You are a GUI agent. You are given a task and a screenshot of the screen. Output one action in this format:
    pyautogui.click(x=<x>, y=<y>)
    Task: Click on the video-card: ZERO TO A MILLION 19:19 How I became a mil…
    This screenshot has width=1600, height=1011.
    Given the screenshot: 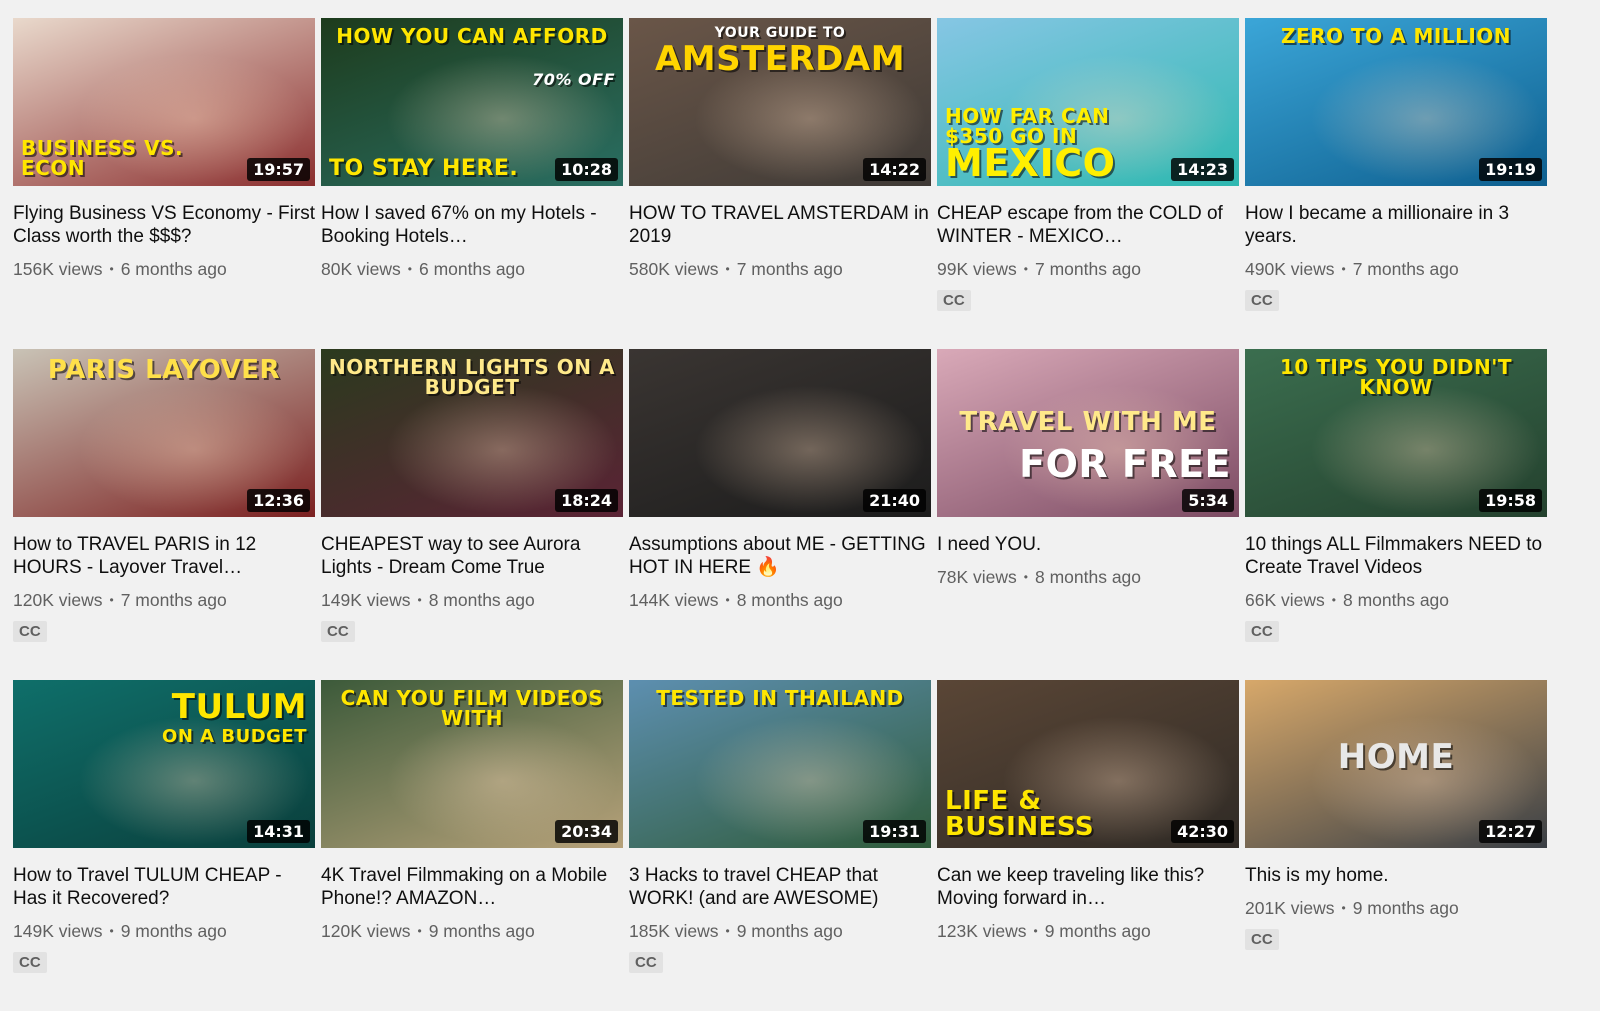 What is the action you would take?
    pyautogui.click(x=1396, y=183)
    